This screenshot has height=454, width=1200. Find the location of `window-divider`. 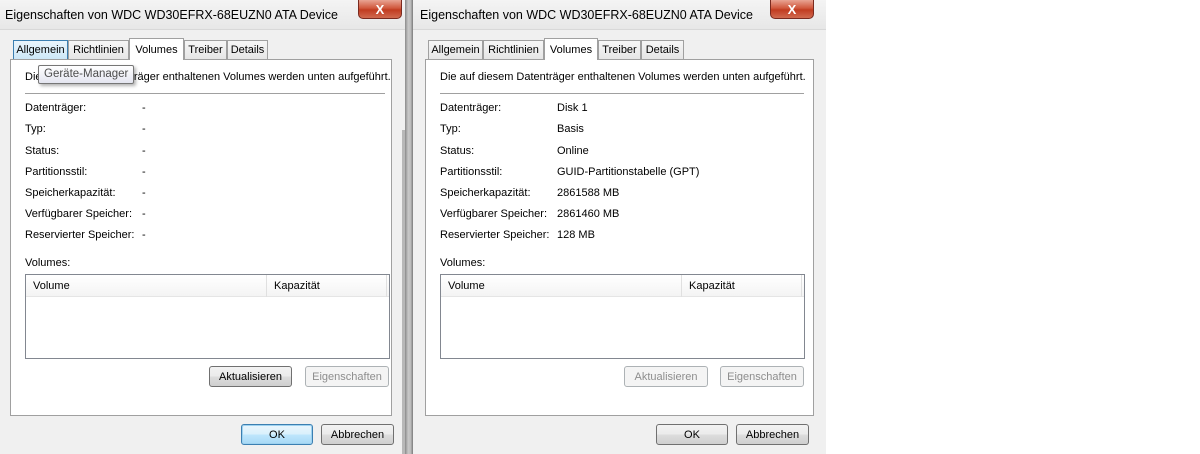

window-divider is located at coordinates (409, 227).